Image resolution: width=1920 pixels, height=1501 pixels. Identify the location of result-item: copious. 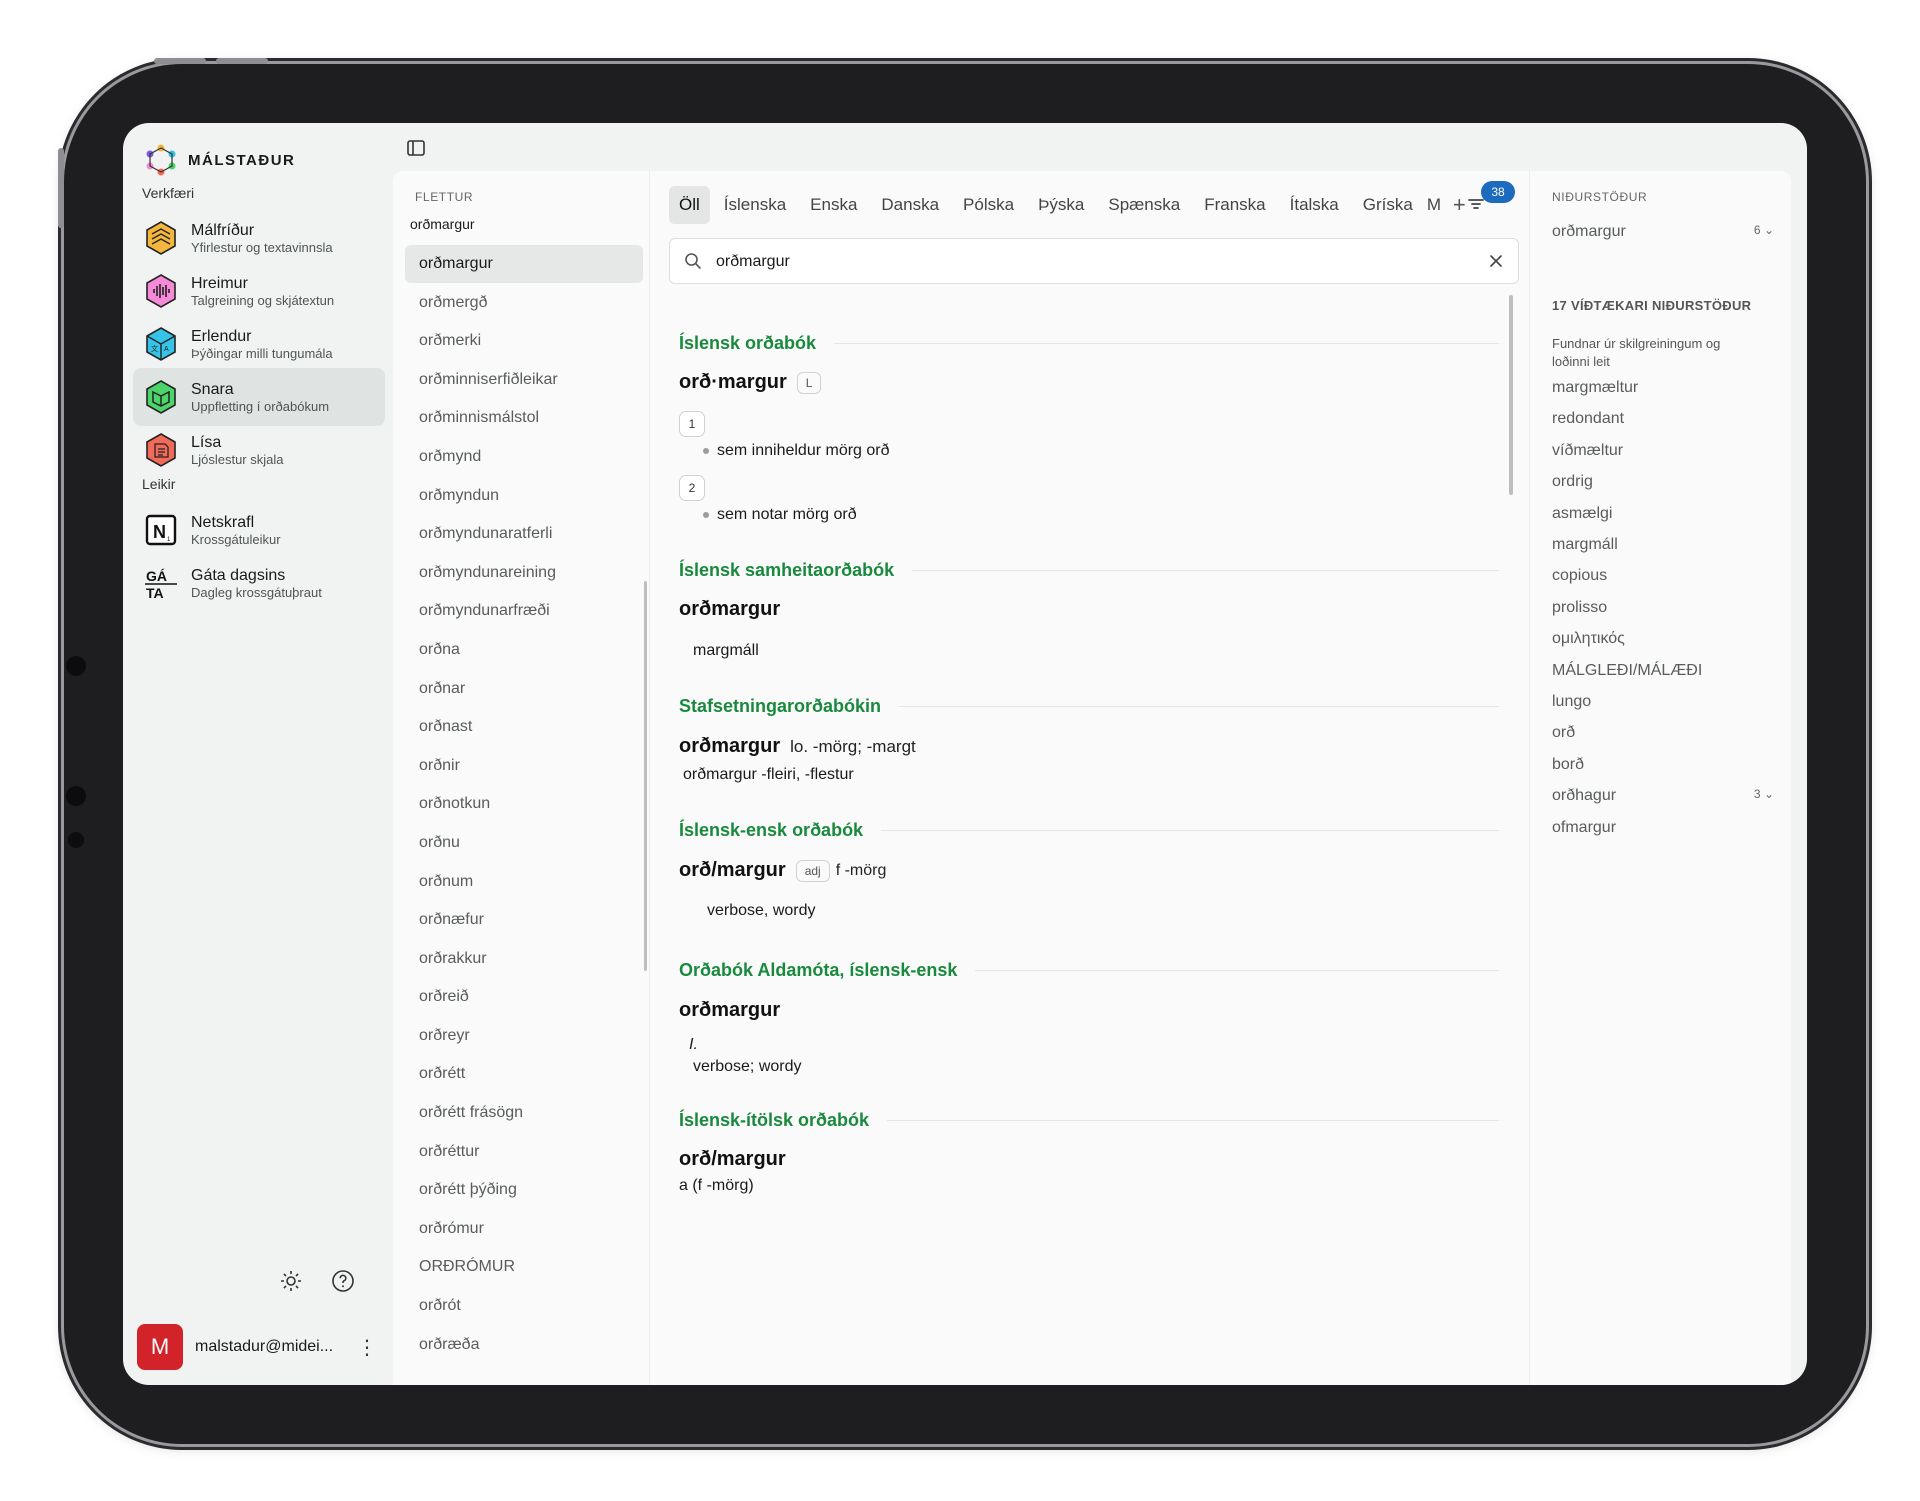
(1663, 576).